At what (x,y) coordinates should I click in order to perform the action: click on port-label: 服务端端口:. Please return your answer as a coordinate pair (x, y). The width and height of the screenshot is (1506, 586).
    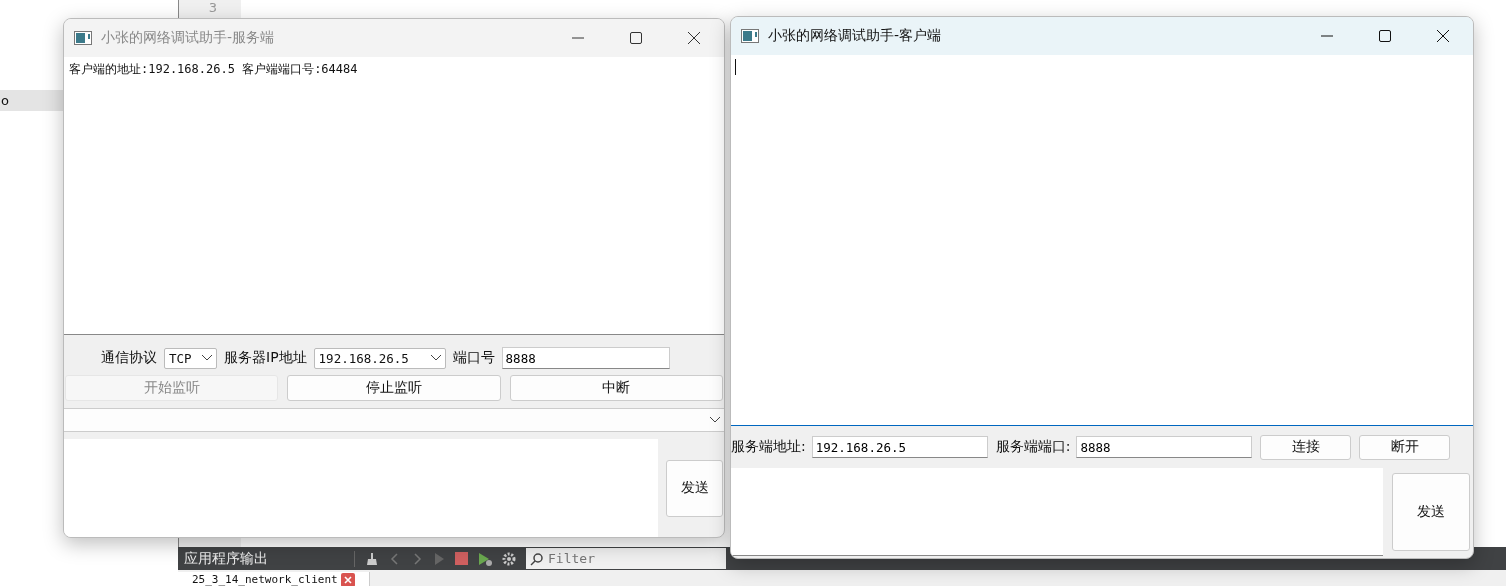
    Looking at the image, I should click on (1033, 447).